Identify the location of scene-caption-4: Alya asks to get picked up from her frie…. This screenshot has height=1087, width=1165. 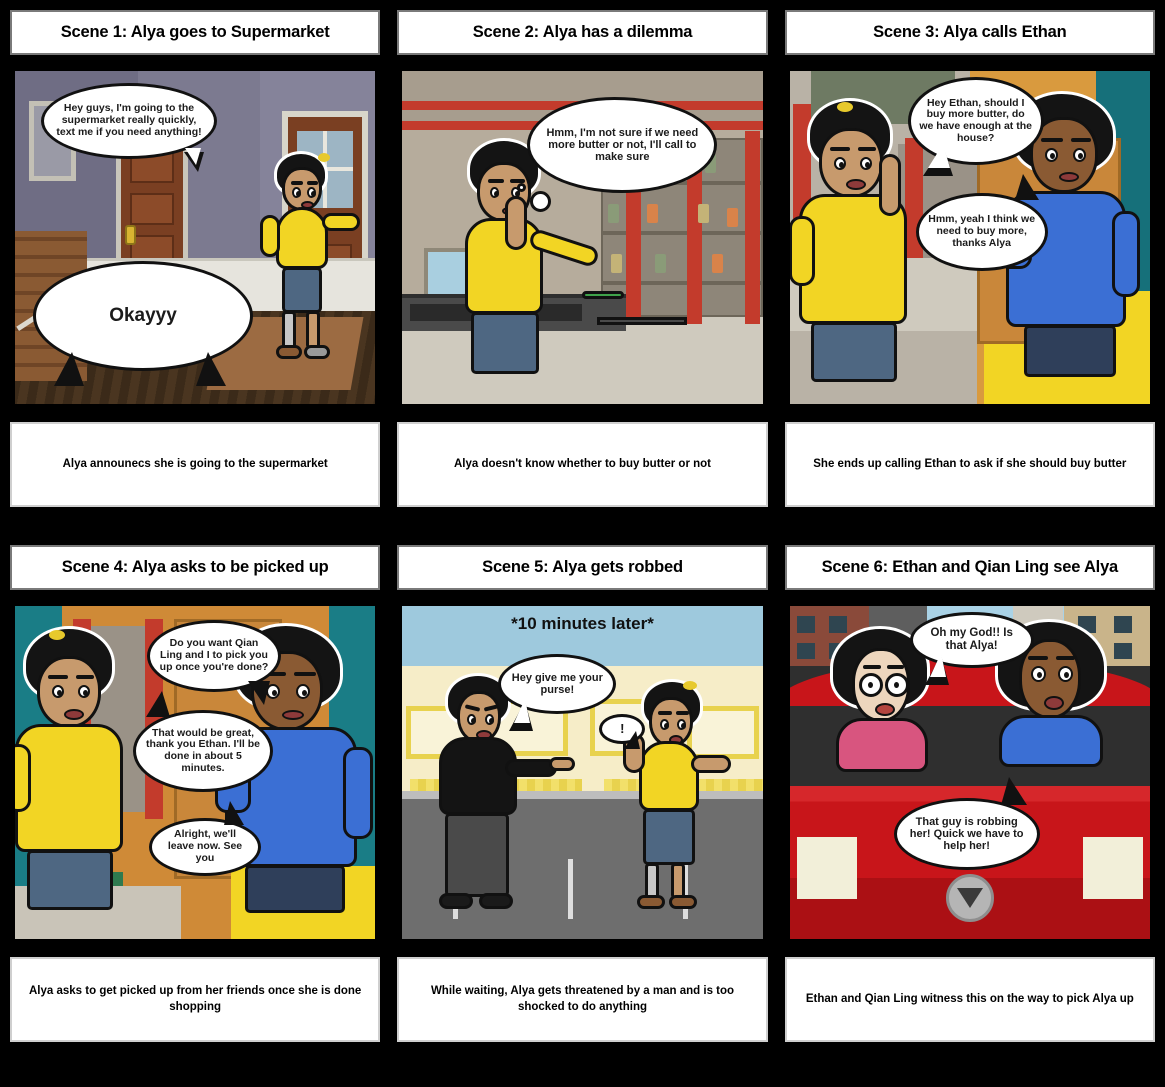
(195, 999).